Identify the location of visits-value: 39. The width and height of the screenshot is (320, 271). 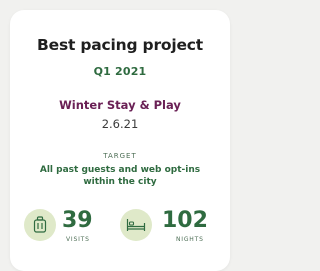
(77, 220).